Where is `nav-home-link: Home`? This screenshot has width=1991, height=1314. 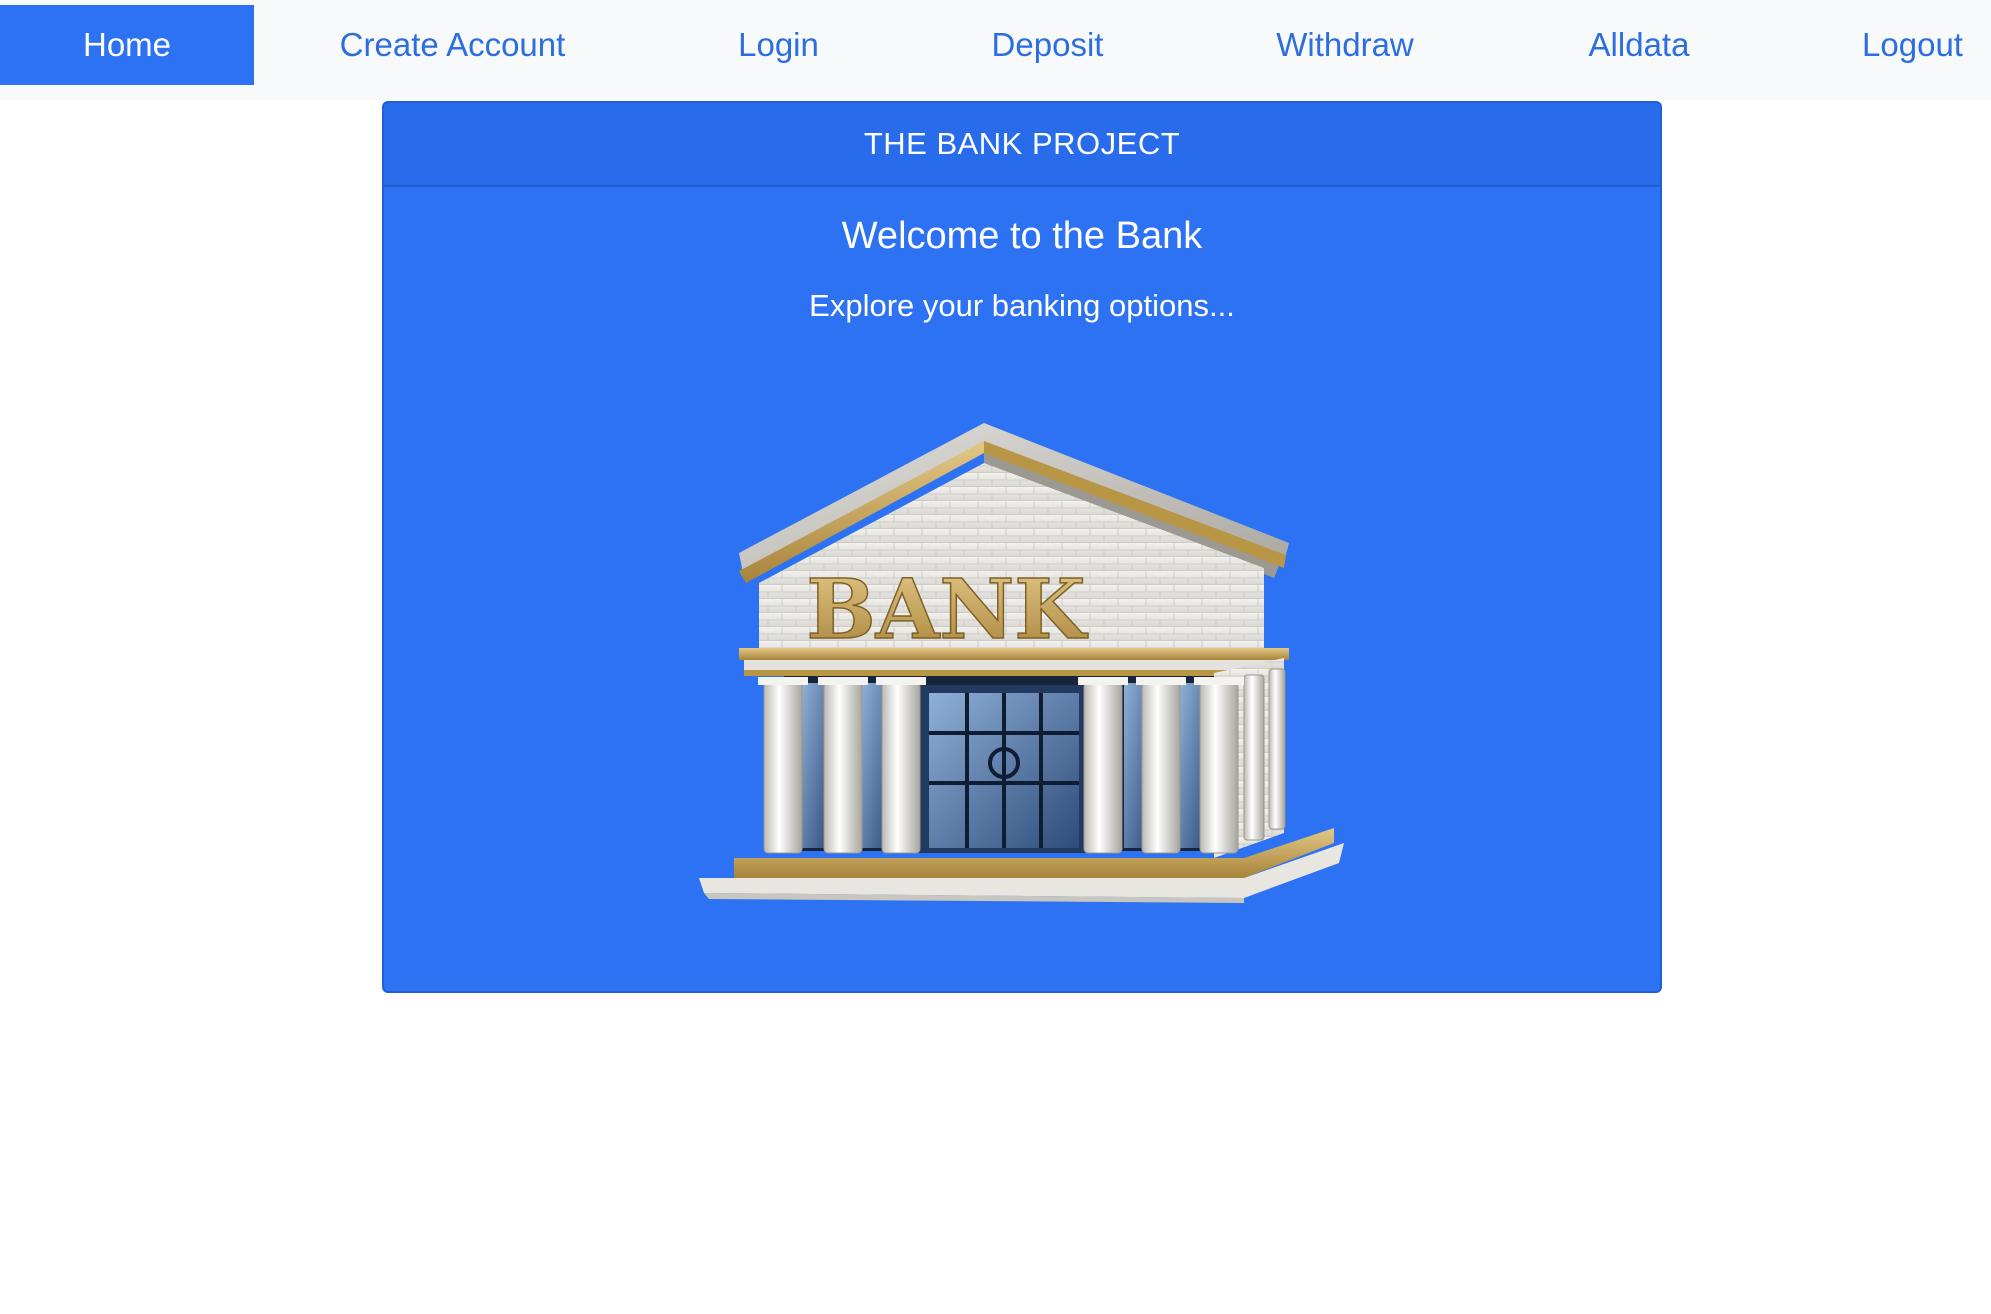
nav-home-link: Home is located at coordinates (127, 45).